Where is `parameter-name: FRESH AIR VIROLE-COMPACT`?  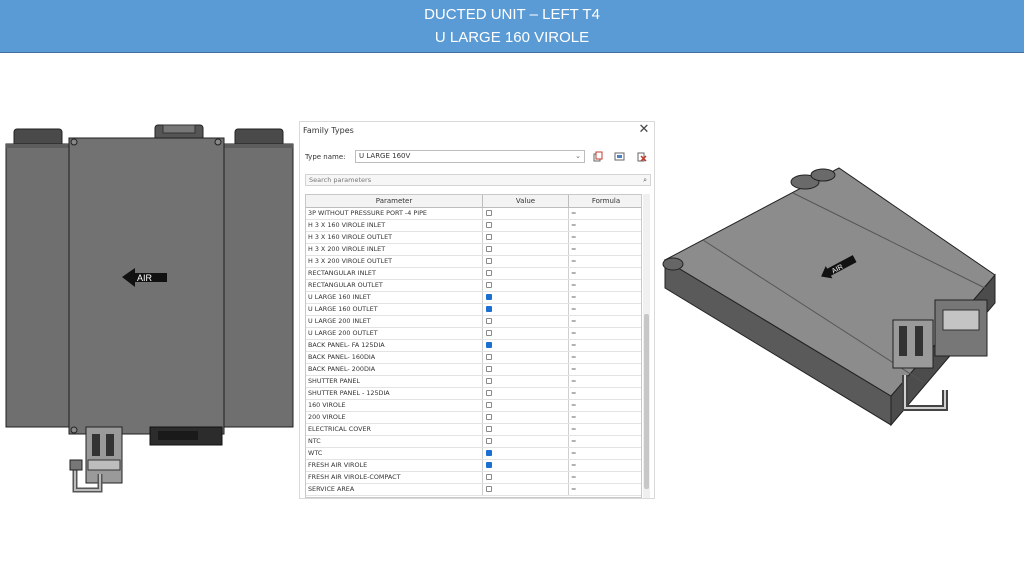
parameter-name: FRESH AIR VIROLE-COMPACT is located at coordinates (394, 477).